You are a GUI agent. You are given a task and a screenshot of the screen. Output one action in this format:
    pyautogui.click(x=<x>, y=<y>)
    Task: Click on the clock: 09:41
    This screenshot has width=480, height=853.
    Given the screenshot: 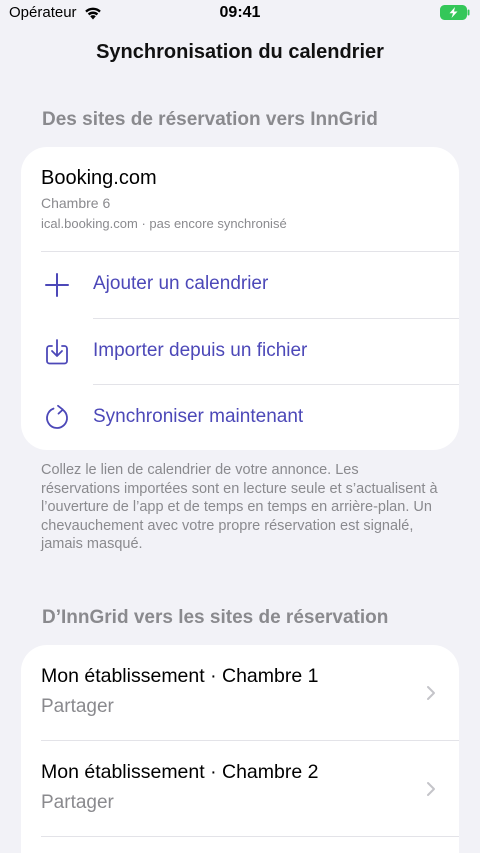 What is the action you would take?
    pyautogui.click(x=240, y=12)
    